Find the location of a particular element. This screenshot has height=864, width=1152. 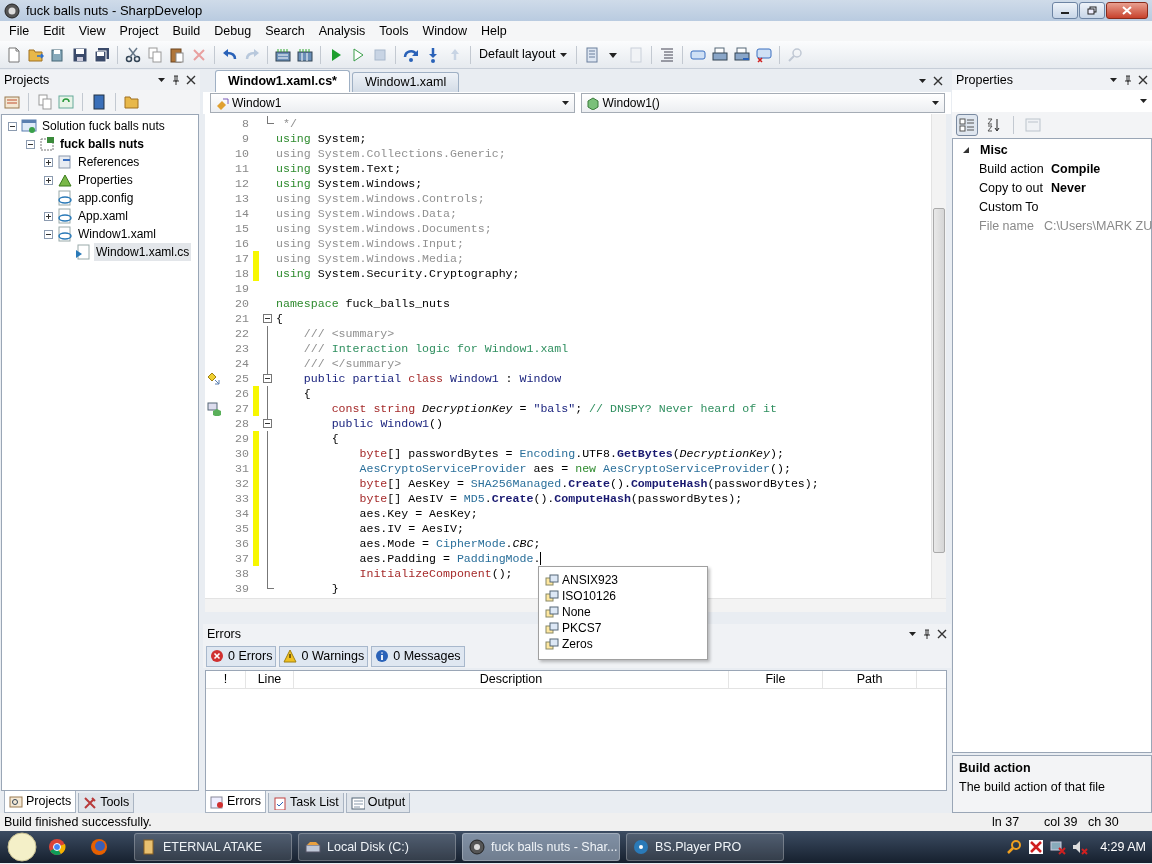

line-number: 20 is located at coordinates (241, 303).